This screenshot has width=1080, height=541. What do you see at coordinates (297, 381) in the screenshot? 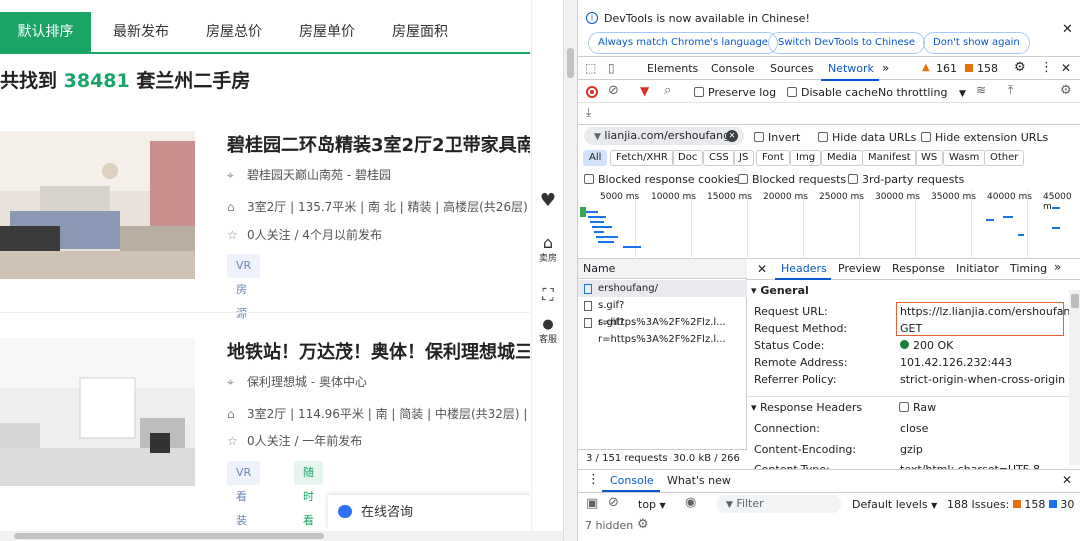
I see `listing-community: ⌖ 保利理想城 - 奥体中心` at bounding box center [297, 381].